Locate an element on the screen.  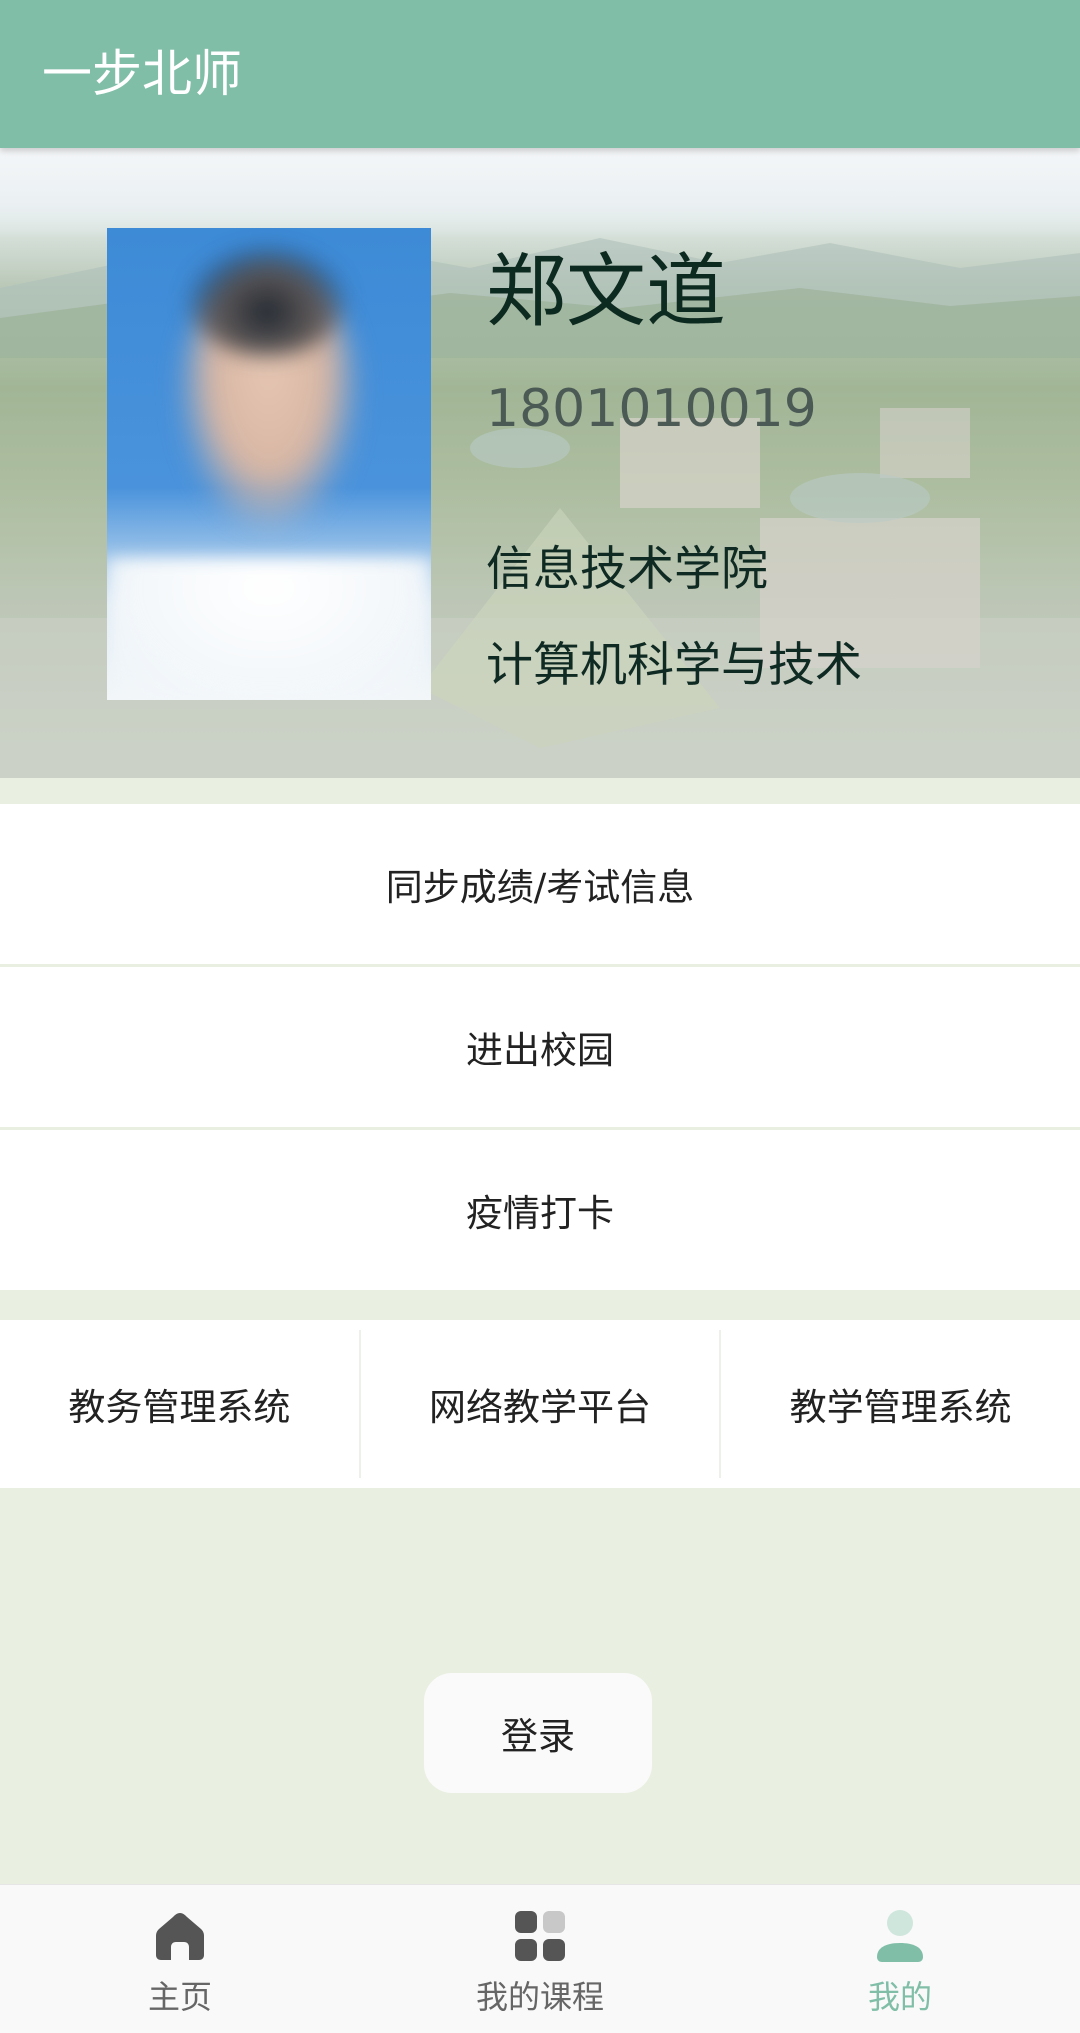
health-checkin-button: 疫情打卡 is located at coordinates (540, 1210).